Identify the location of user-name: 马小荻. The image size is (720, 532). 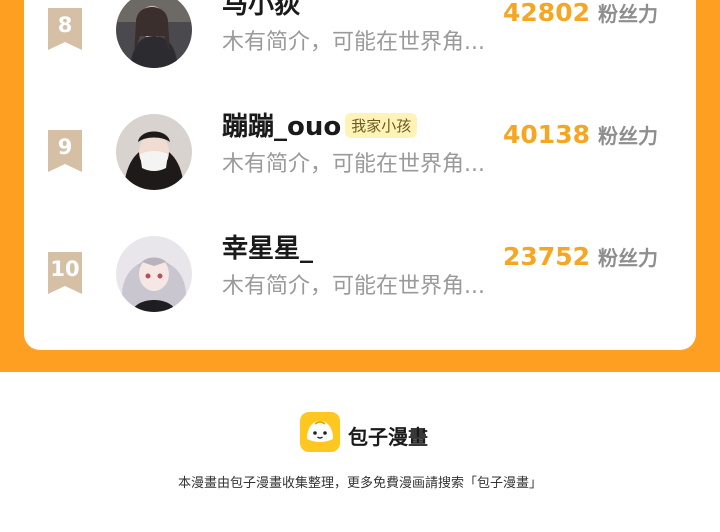
(261, 10).